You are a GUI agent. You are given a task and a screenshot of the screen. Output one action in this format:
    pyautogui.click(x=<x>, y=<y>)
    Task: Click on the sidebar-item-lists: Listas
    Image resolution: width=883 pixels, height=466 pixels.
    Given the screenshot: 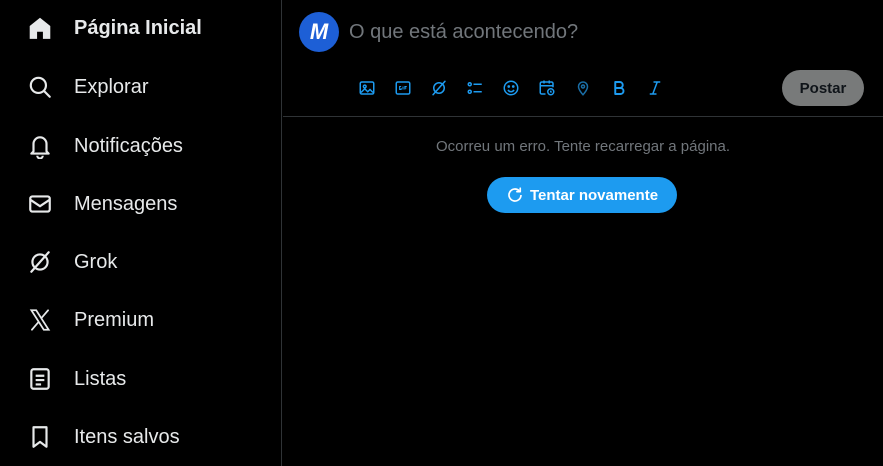 What is the action you would take?
    pyautogui.click(x=76, y=379)
    